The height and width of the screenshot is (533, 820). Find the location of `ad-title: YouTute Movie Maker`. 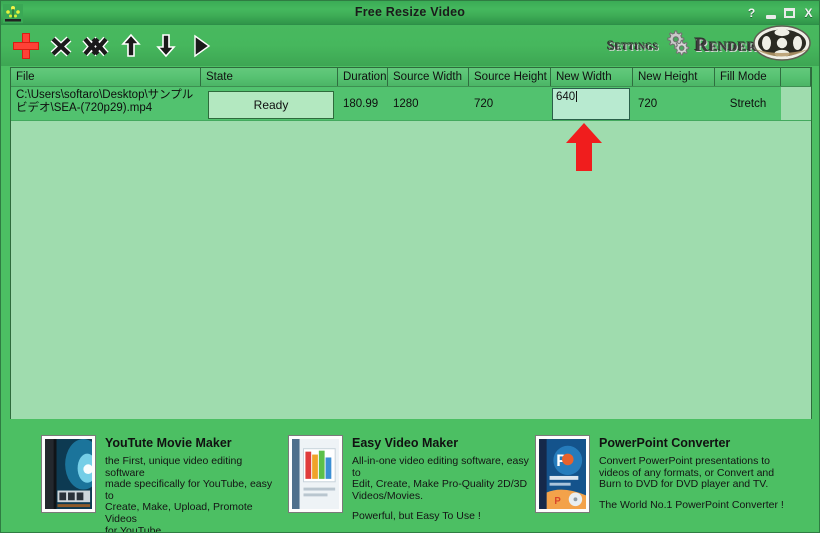

ad-title: YouTute Movie Maker is located at coordinates (168, 443).